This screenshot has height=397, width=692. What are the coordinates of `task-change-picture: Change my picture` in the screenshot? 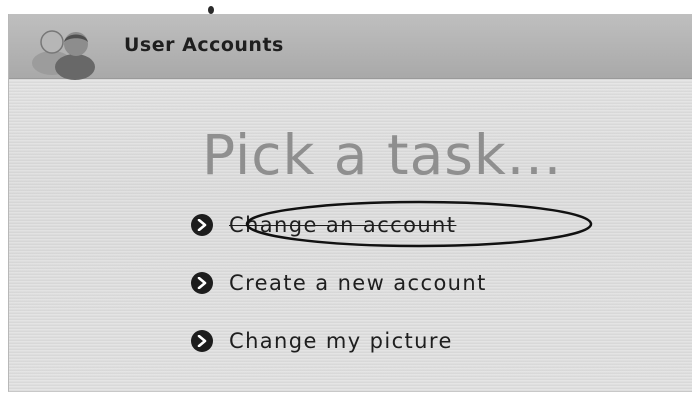 It's located at (322, 341).